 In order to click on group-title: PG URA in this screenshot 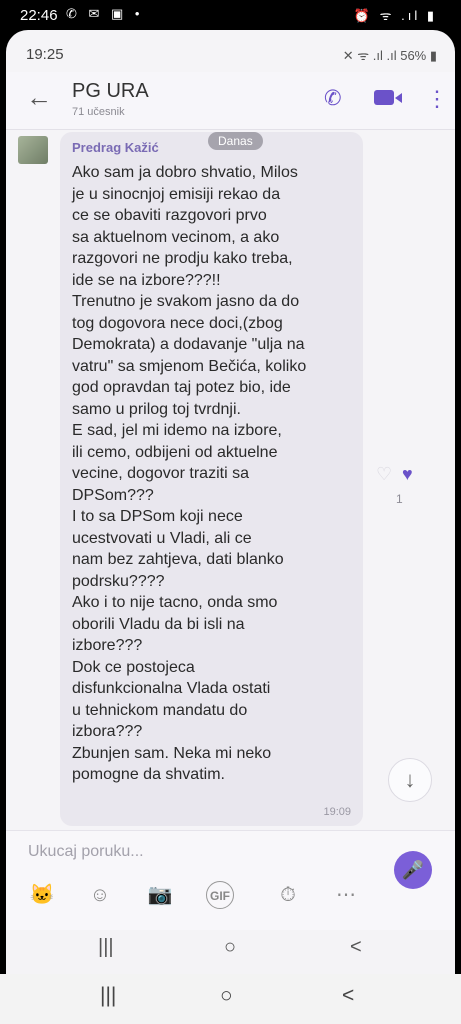, I will do `click(110, 91)`.